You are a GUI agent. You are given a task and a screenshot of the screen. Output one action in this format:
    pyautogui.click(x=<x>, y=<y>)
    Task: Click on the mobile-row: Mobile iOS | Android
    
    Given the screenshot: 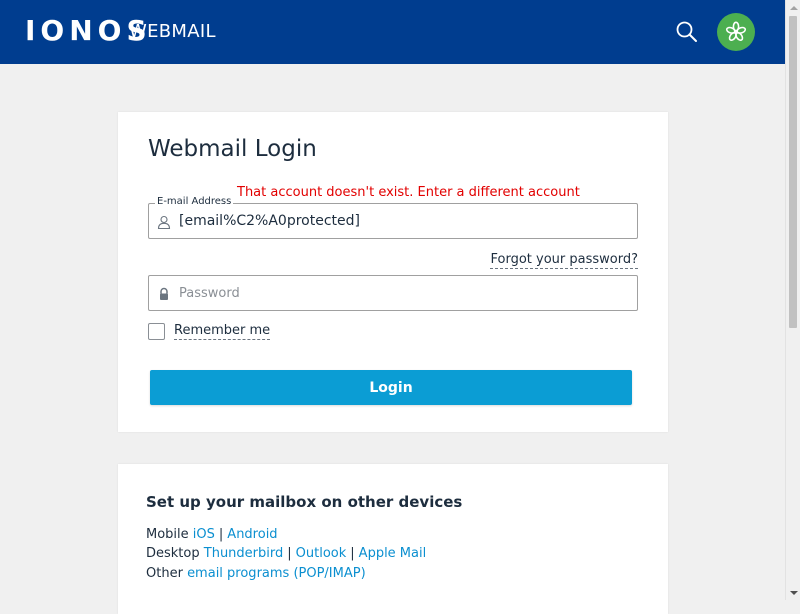 What is the action you would take?
    pyautogui.click(x=212, y=534)
    